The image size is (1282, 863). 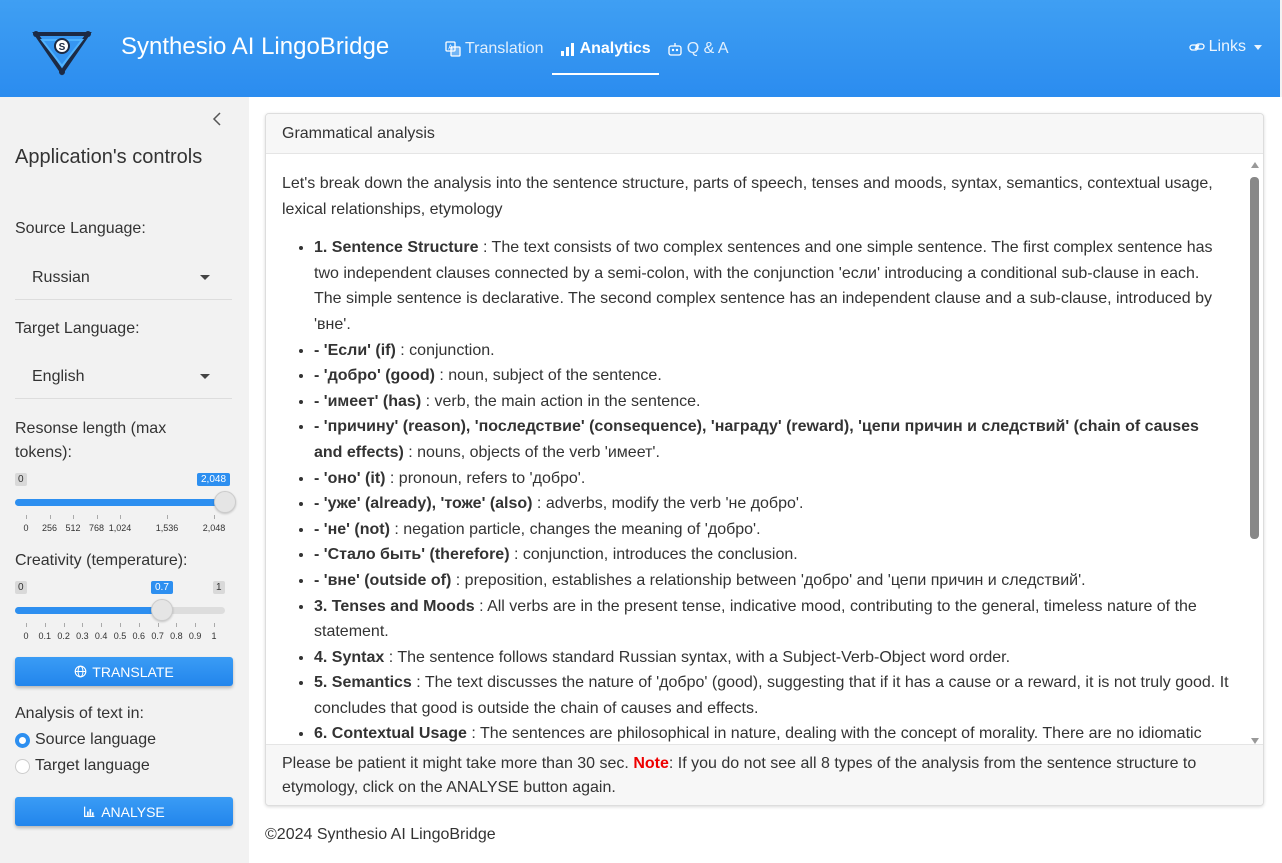 What do you see at coordinates (349, 657) in the screenshot?
I see `list-item-term: 4. Syntax` at bounding box center [349, 657].